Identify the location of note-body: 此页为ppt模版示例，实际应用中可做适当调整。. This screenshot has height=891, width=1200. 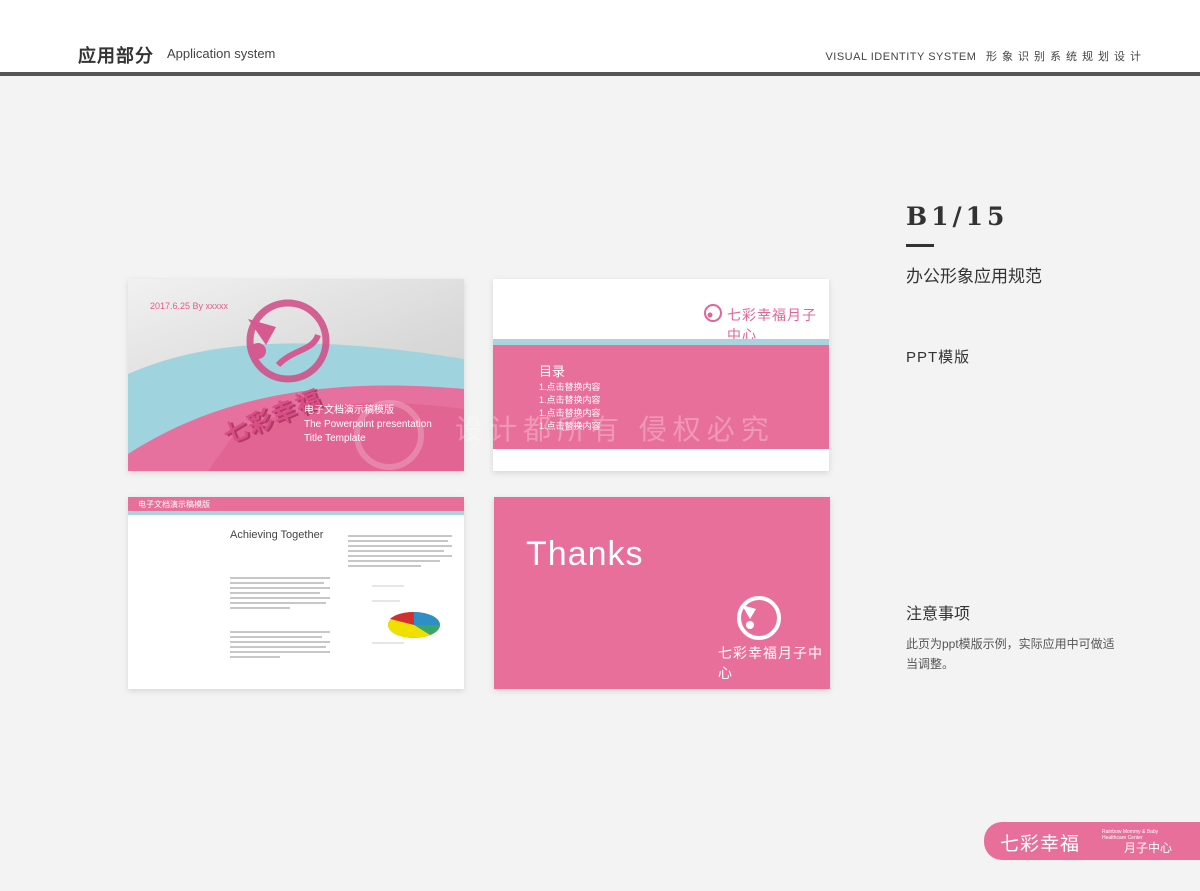
(1010, 654).